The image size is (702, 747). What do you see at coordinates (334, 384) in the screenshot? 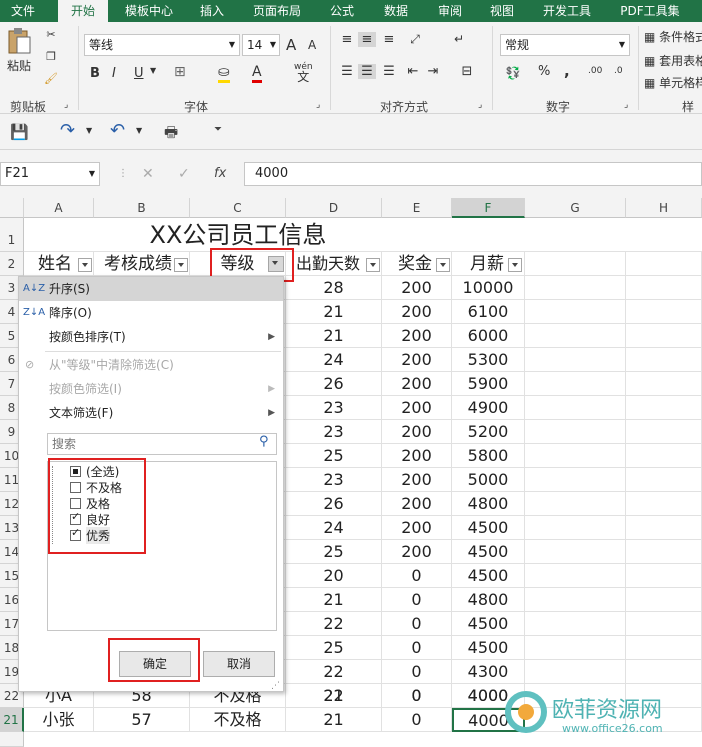
I see `cell-attendance: 26` at bounding box center [334, 384].